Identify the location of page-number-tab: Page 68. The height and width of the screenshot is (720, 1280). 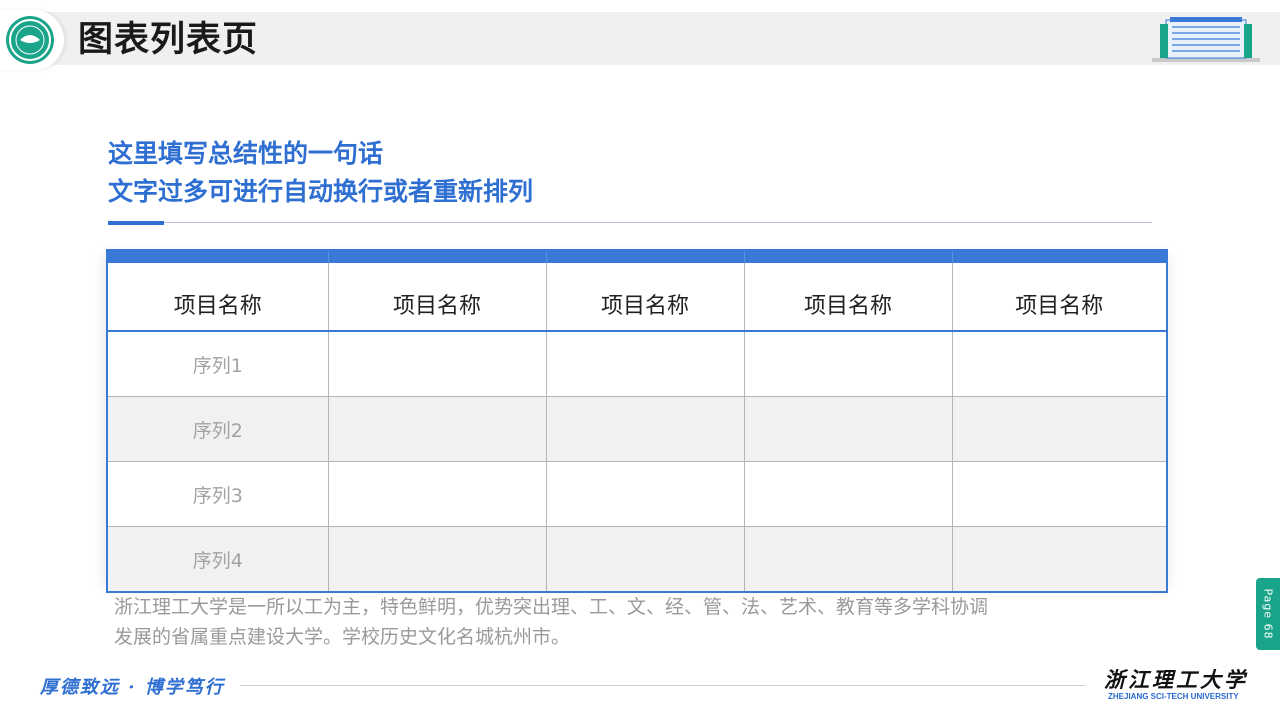
(1268, 614).